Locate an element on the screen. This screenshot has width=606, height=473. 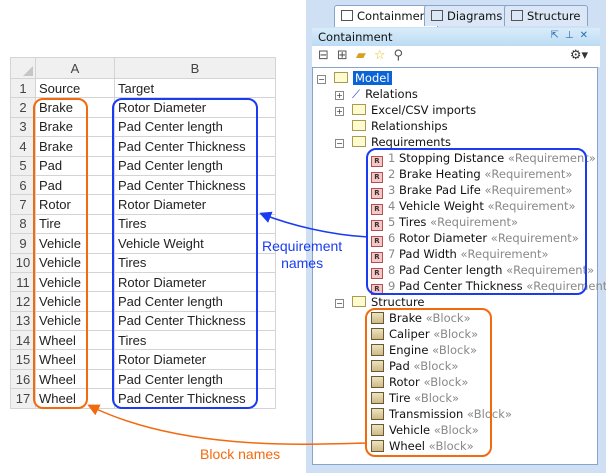
block-arrow is located at coordinates (227, 424).